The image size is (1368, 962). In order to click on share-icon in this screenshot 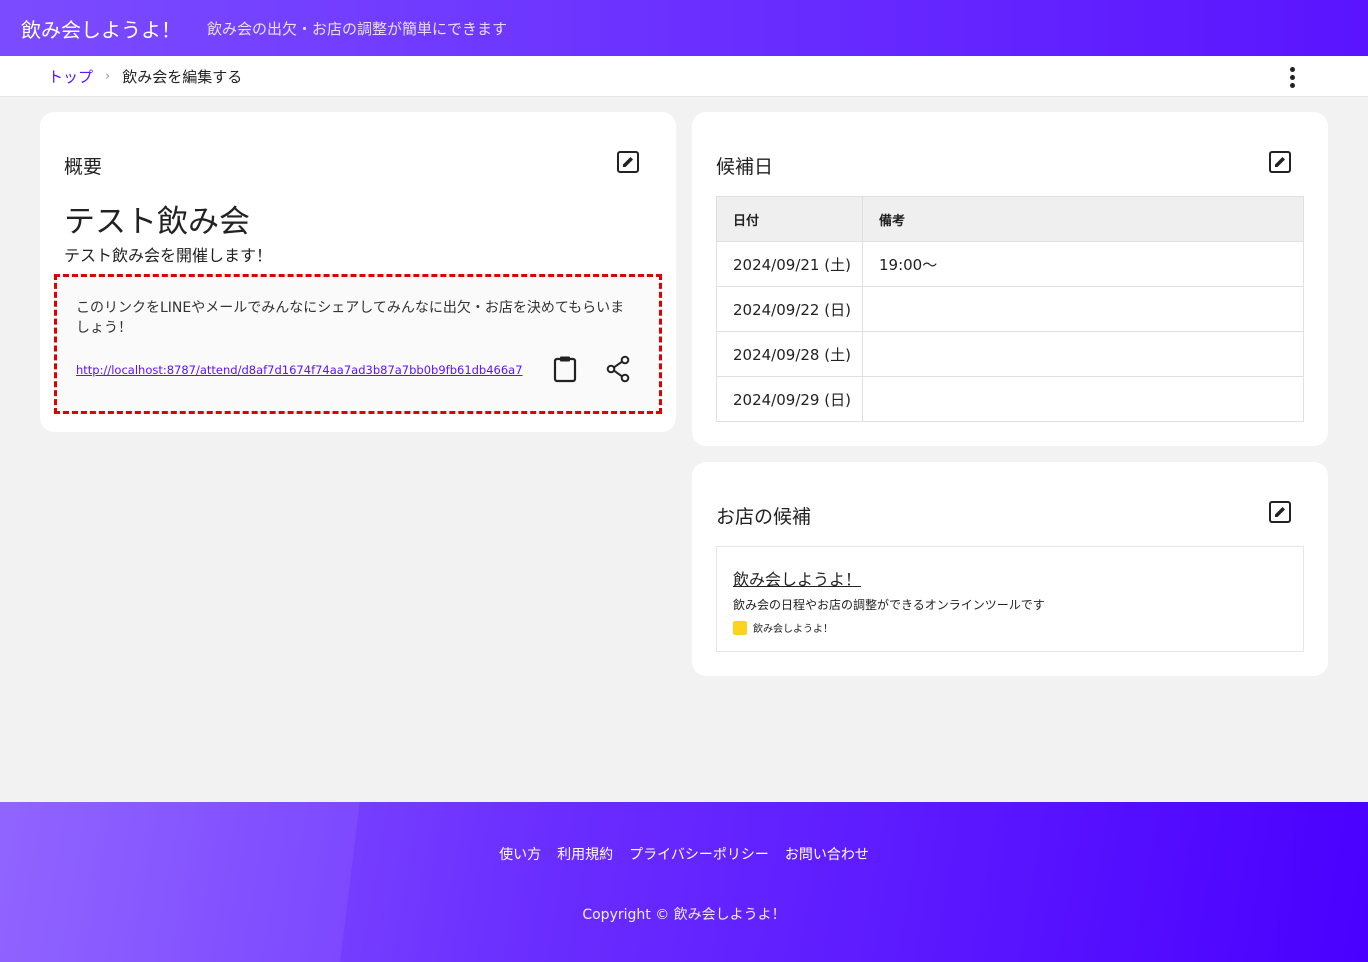, I will do `click(618, 369)`.